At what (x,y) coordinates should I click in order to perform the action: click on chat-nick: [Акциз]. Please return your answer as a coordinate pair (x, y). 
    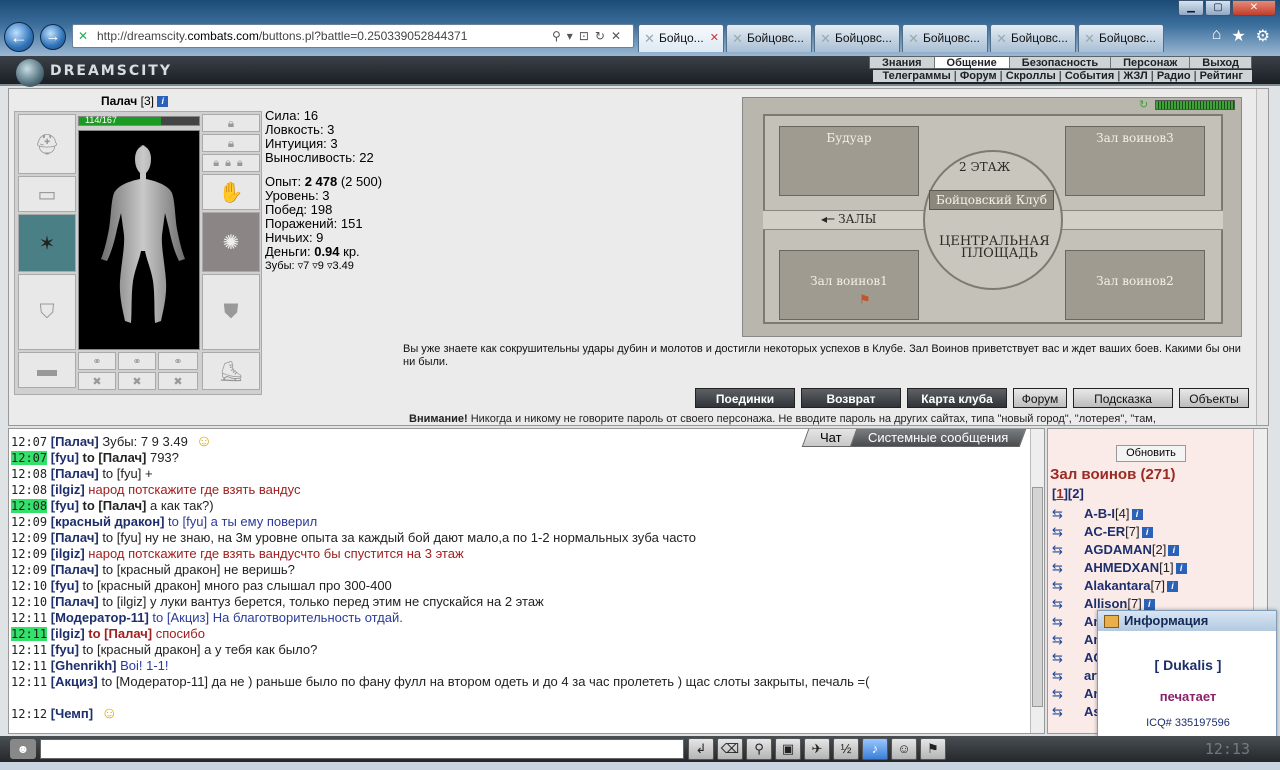
    Looking at the image, I should click on (74, 681).